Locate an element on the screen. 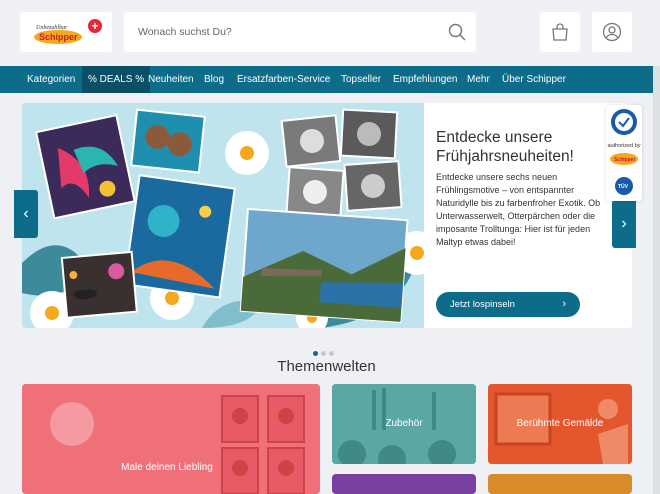 This screenshot has height=494, width=660. hero-title: Entdecke unsere Frühjahrsneuheiten! is located at coordinates (505, 147).